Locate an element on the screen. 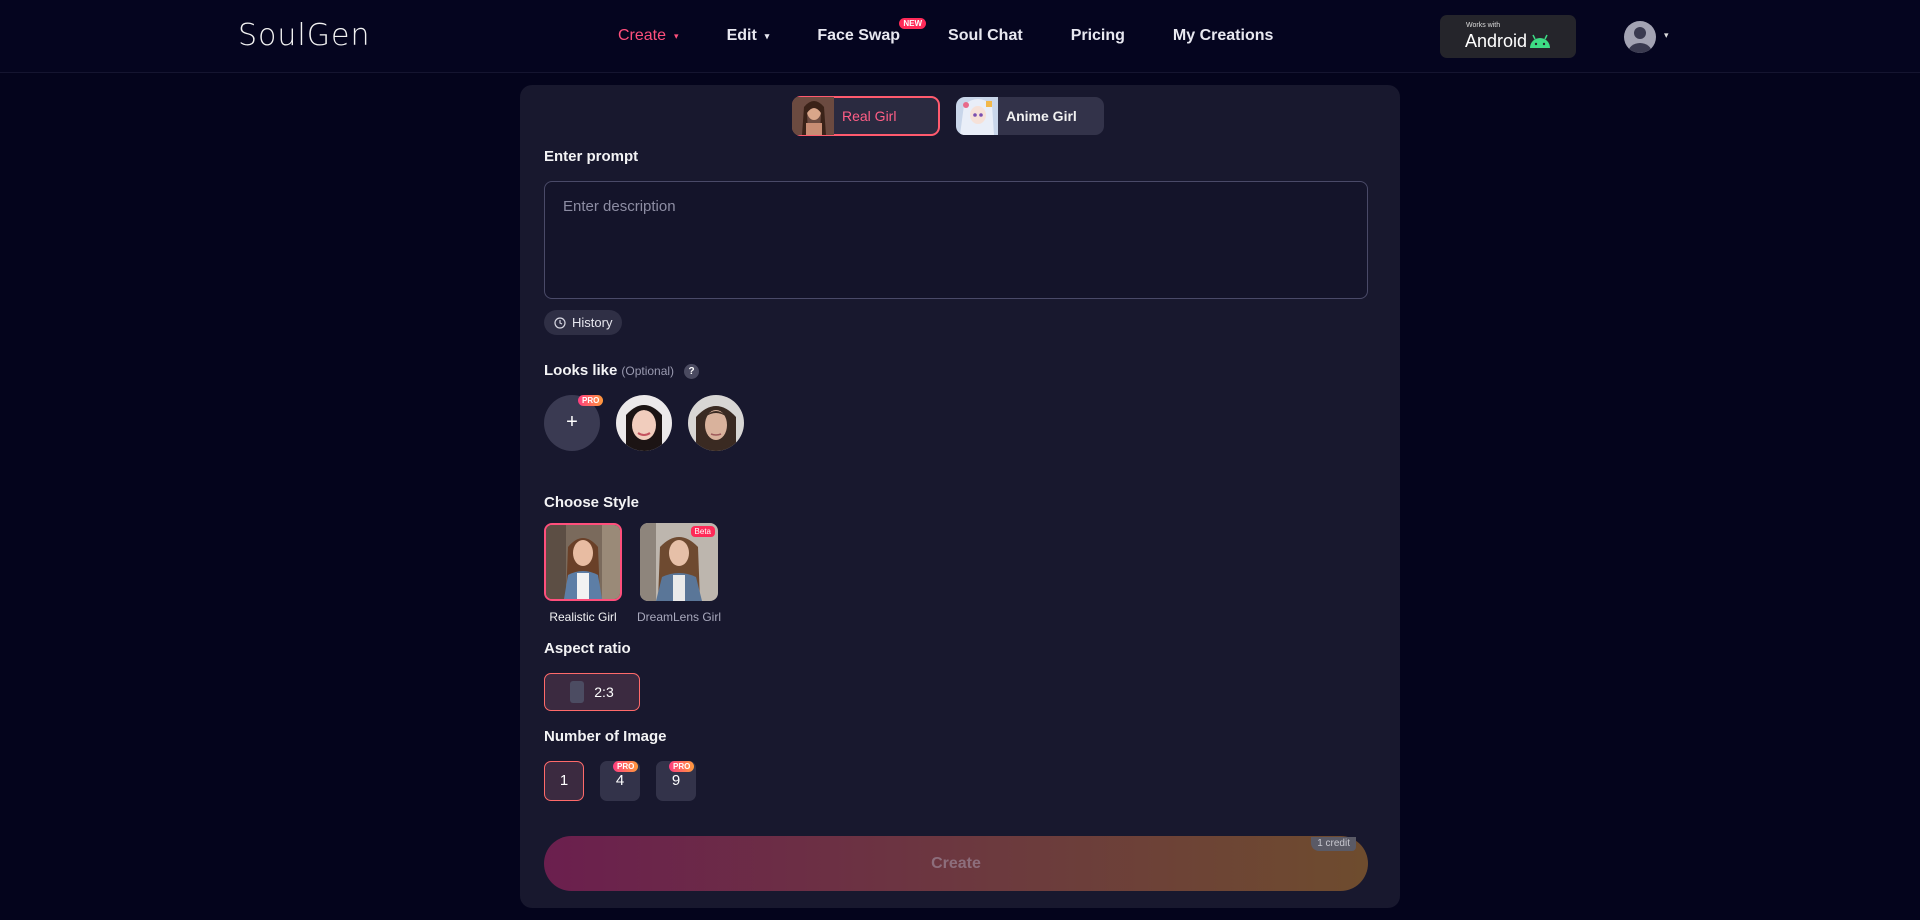  aspect-ratio-label: 2:3 is located at coordinates (604, 692).